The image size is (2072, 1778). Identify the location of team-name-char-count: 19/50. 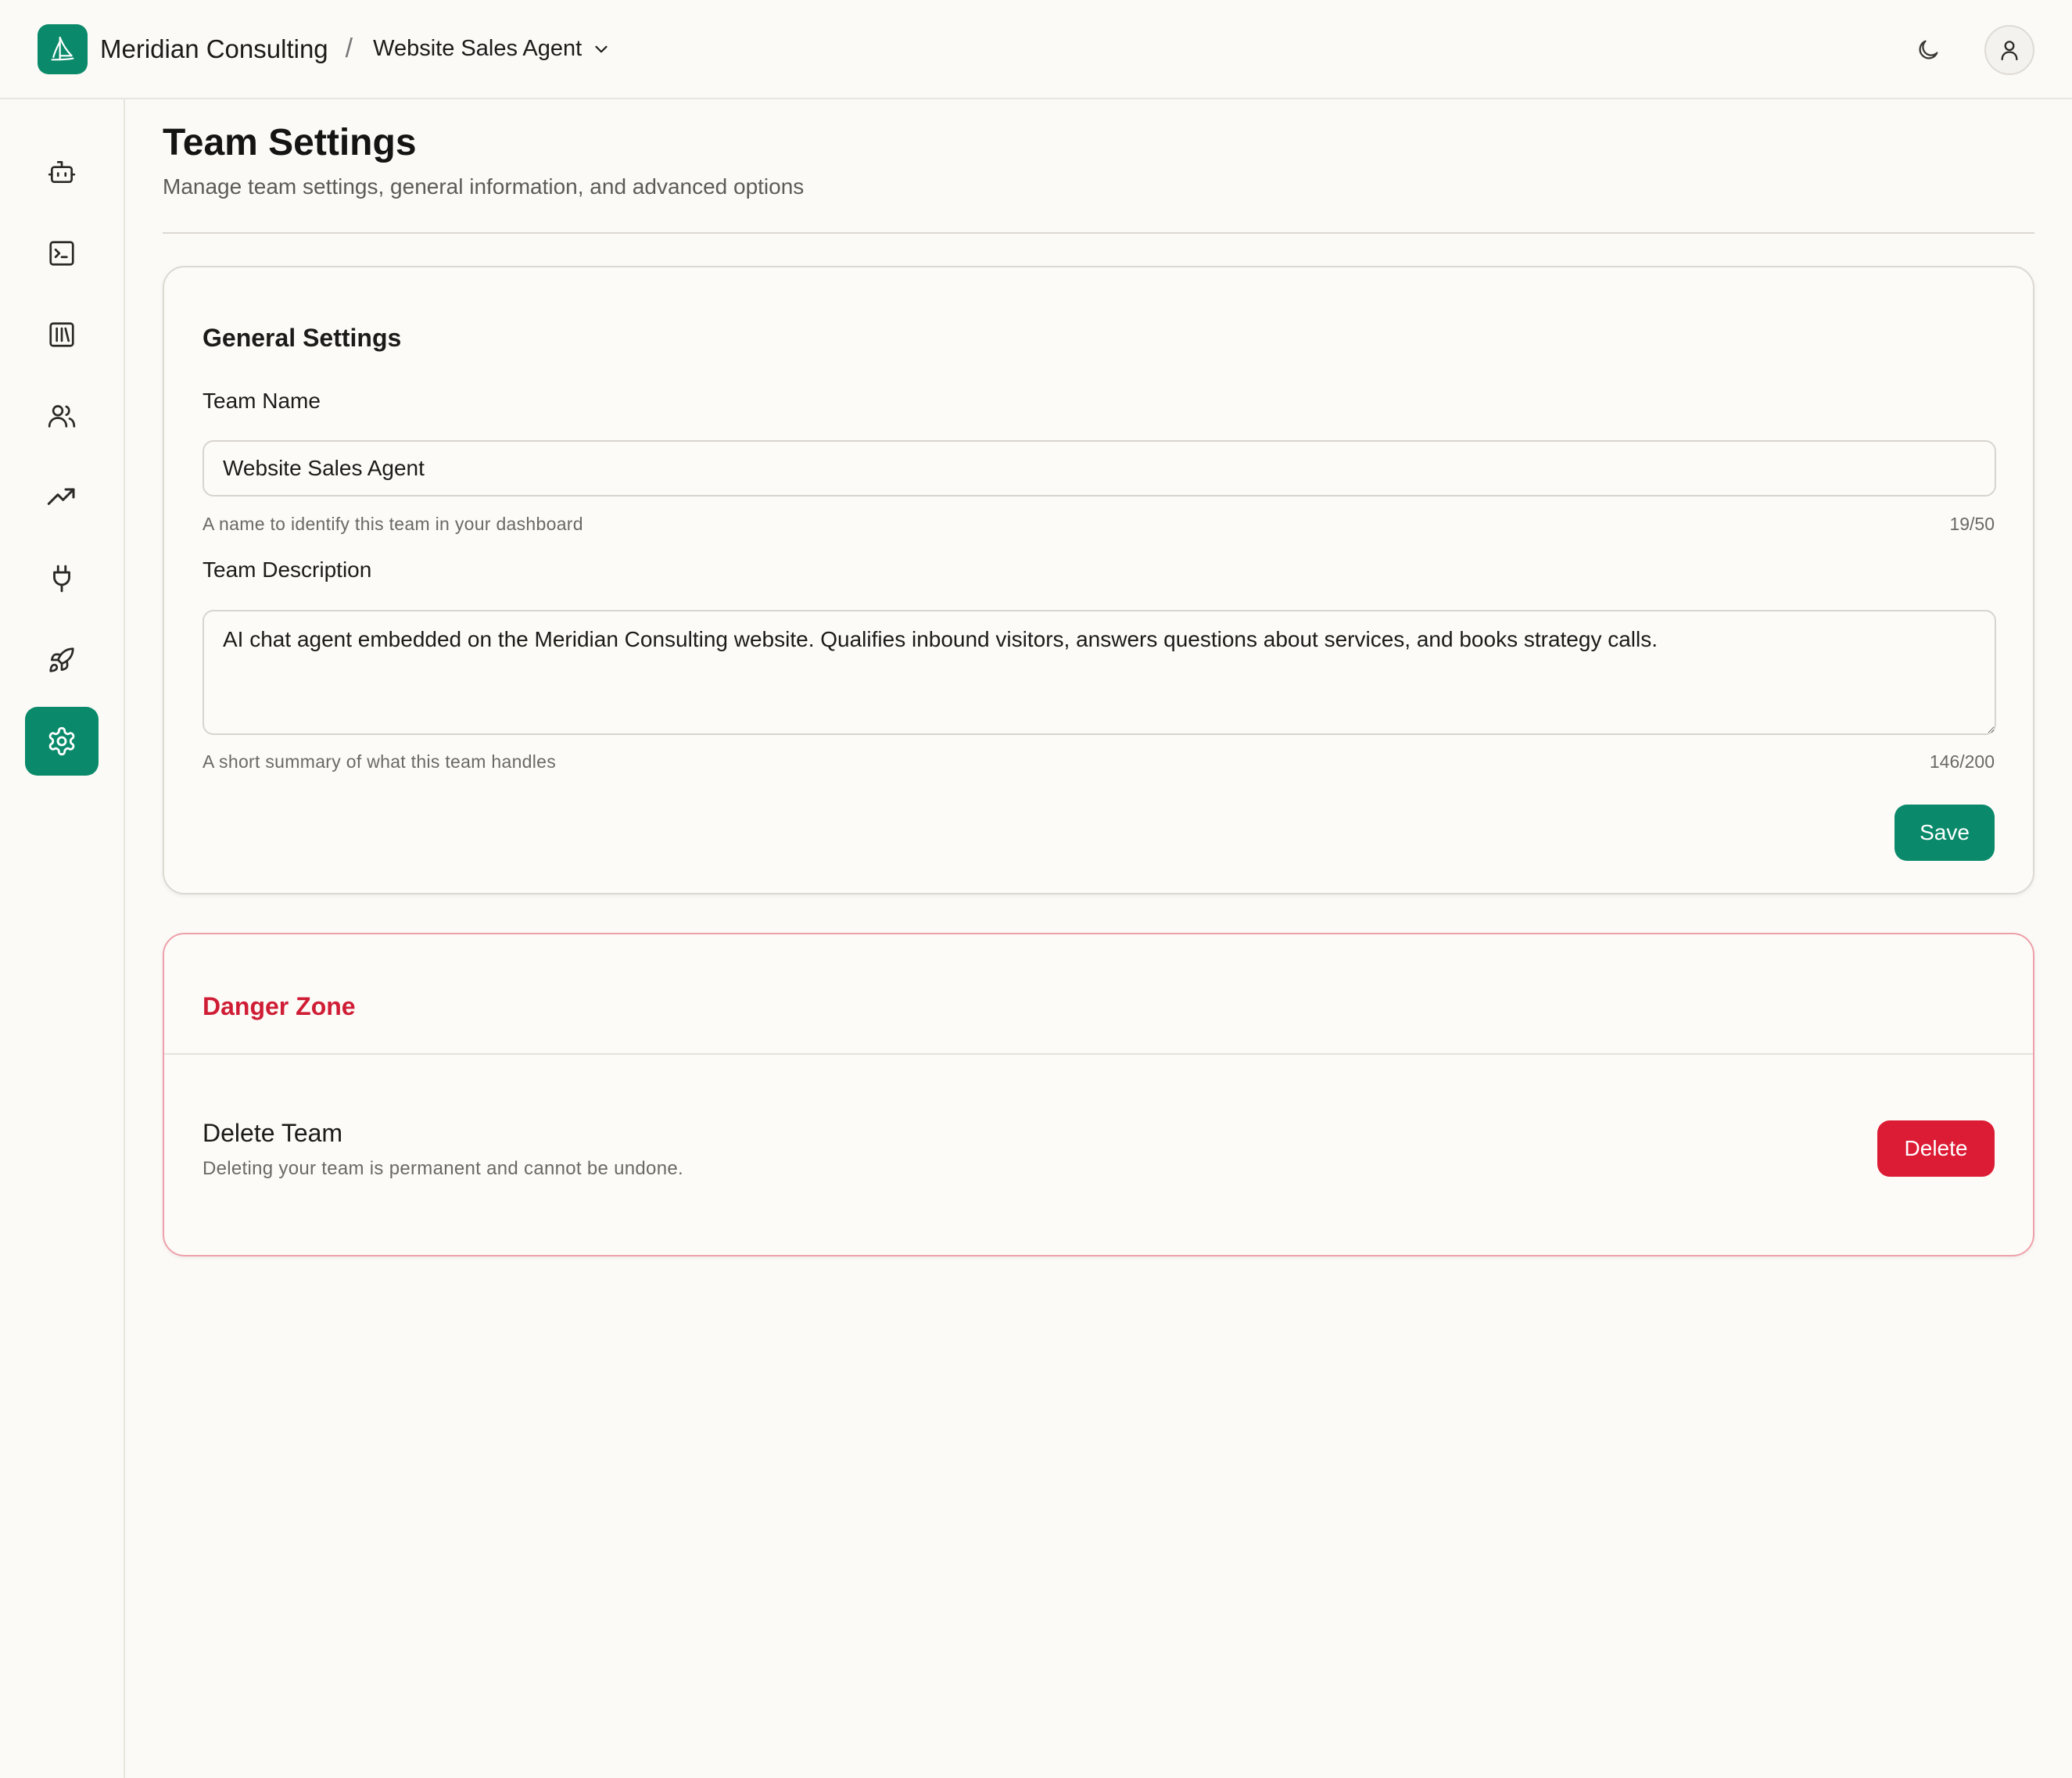
(1972, 524).